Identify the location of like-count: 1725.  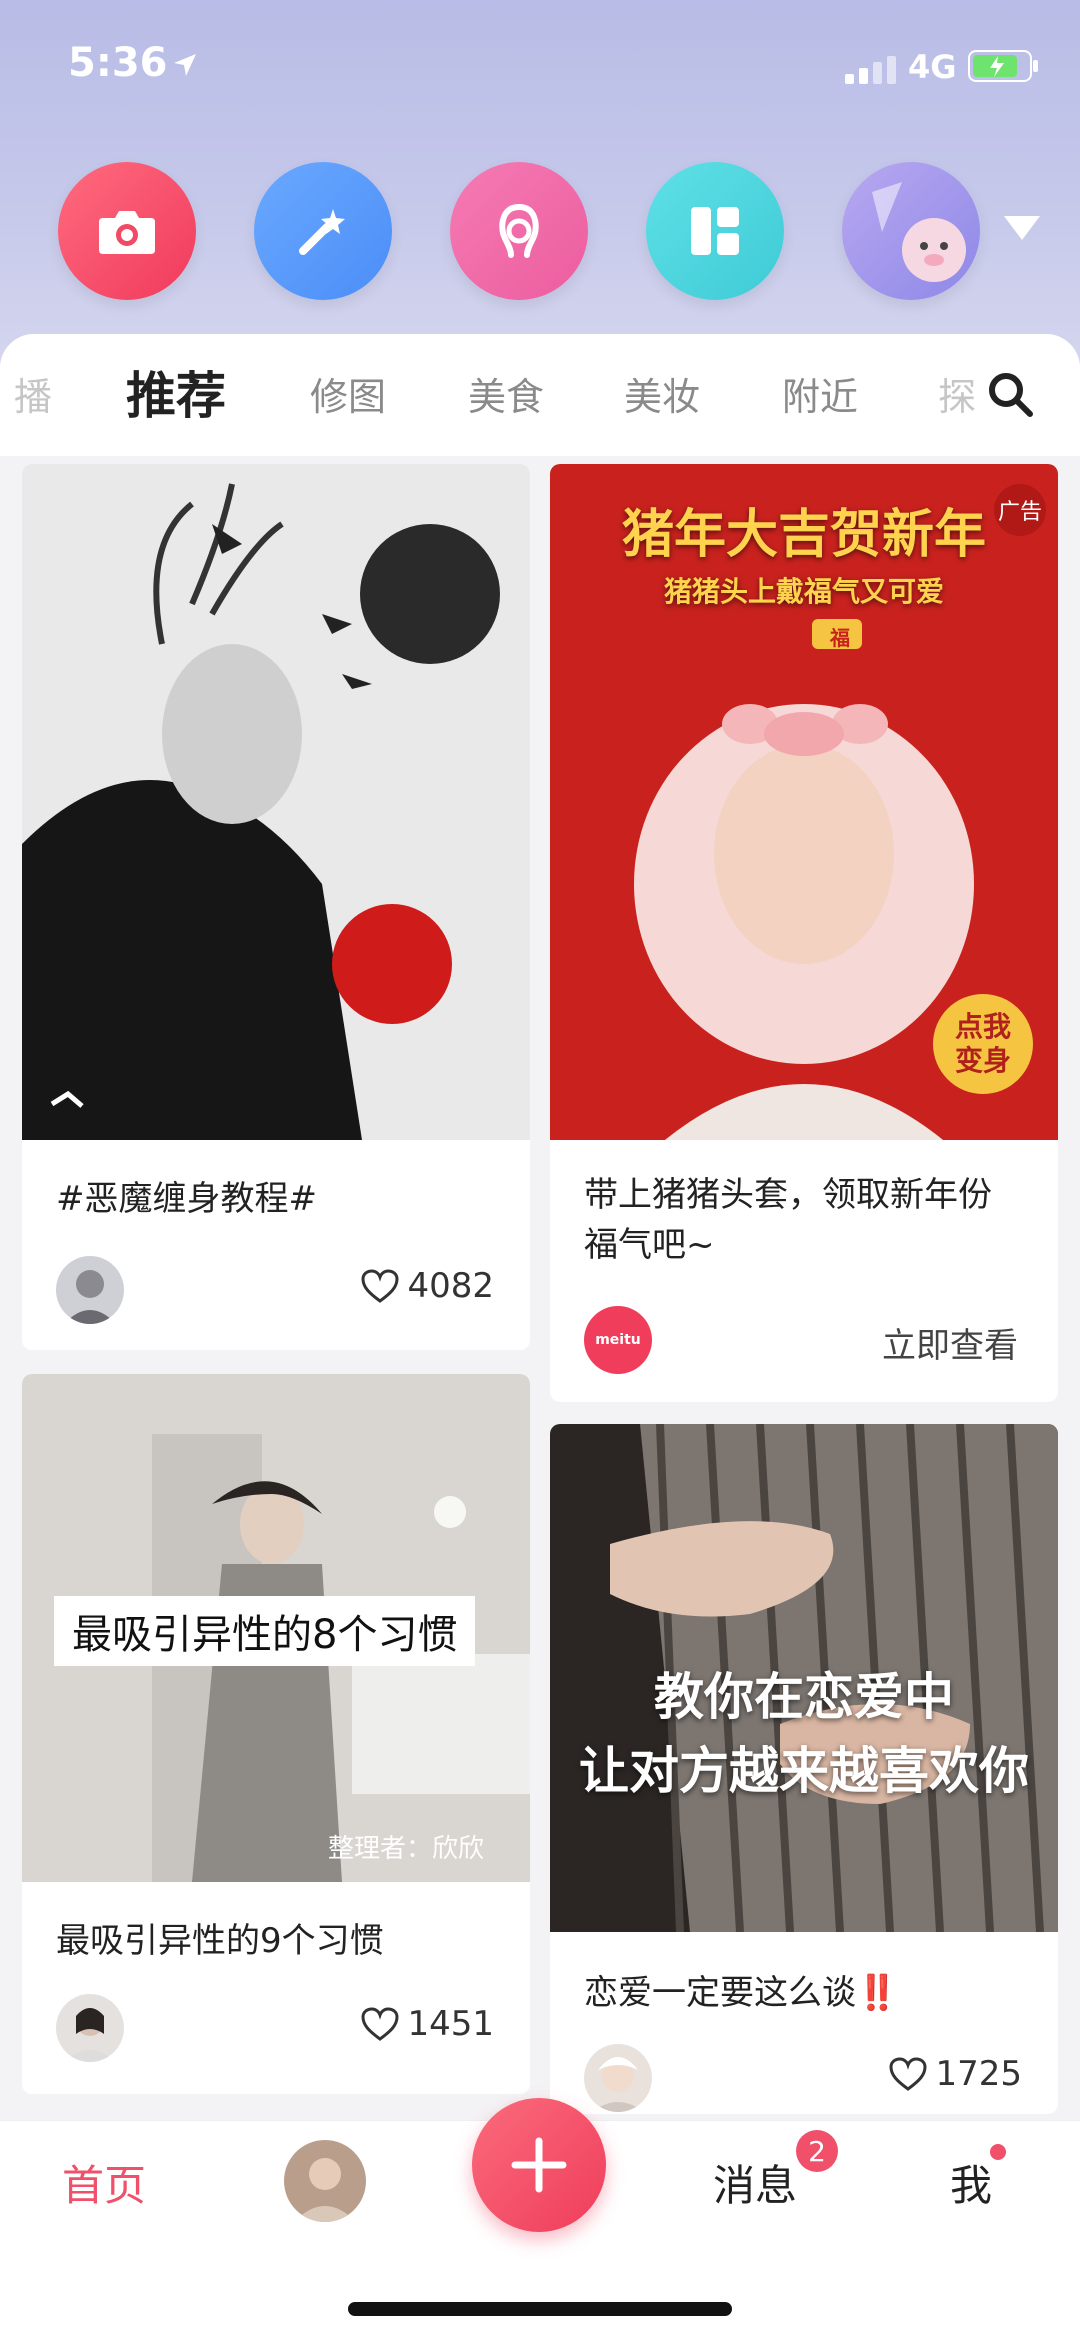
(955, 2074).